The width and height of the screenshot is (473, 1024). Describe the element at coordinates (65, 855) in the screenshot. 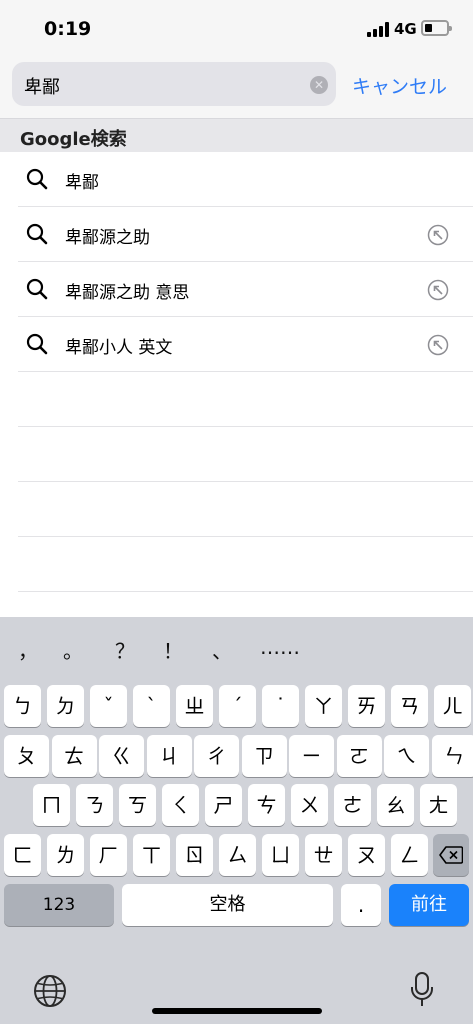

I see `key-row4-1: ㄌ` at that location.